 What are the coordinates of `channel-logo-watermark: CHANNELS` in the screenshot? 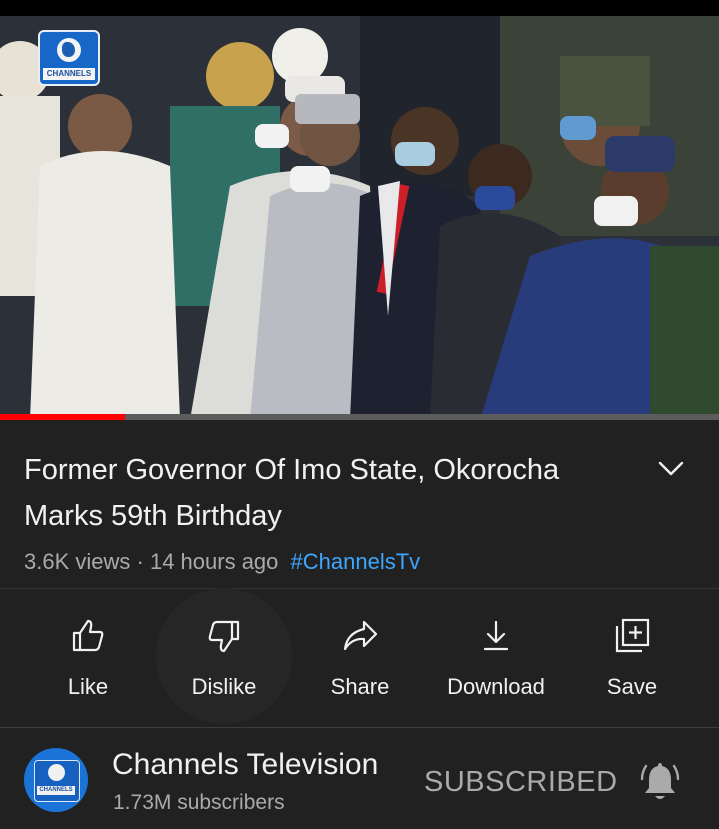 It's located at (69, 58).